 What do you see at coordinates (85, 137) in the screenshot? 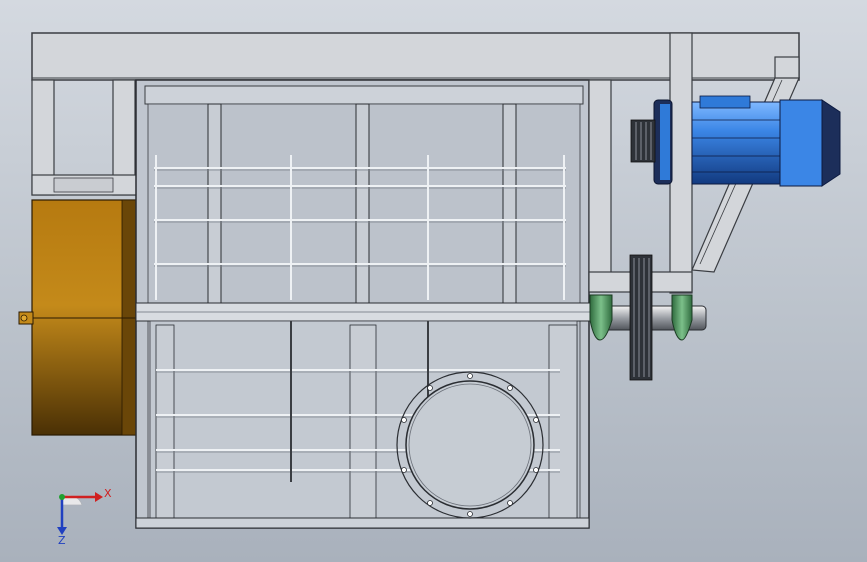
I see `left-support-frame` at bounding box center [85, 137].